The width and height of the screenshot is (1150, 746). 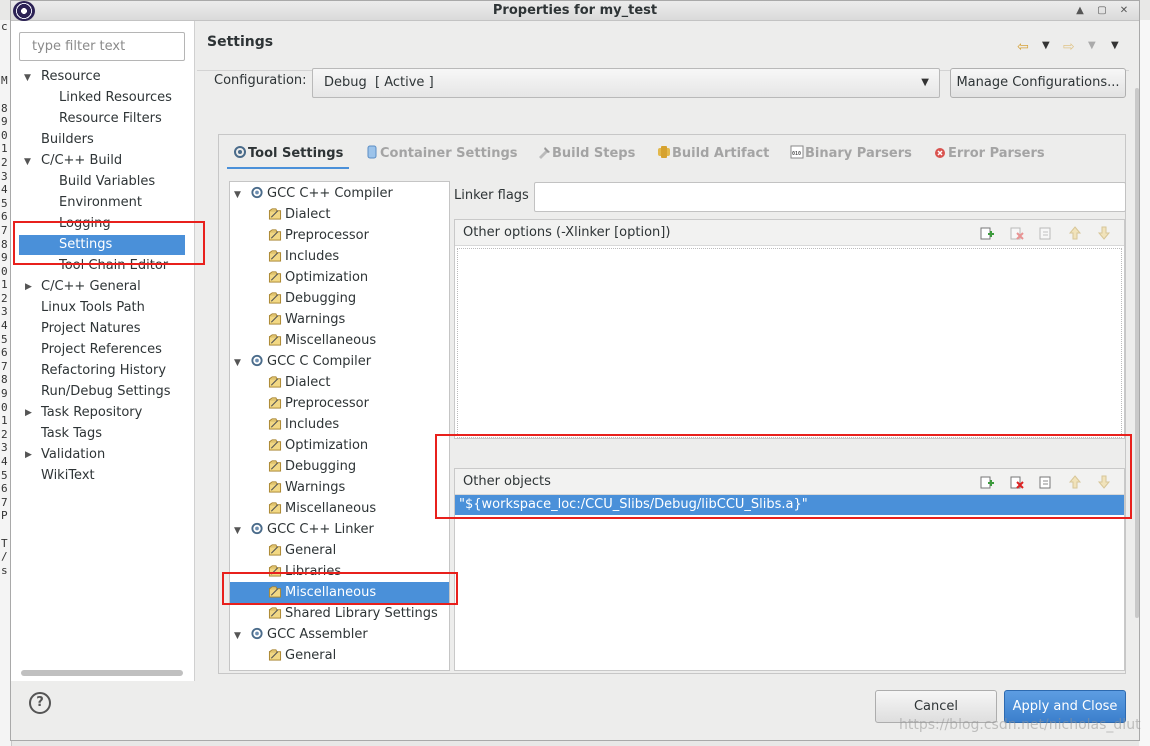 What do you see at coordinates (312, 424) in the screenshot?
I see `tree-node-label: Includes` at bounding box center [312, 424].